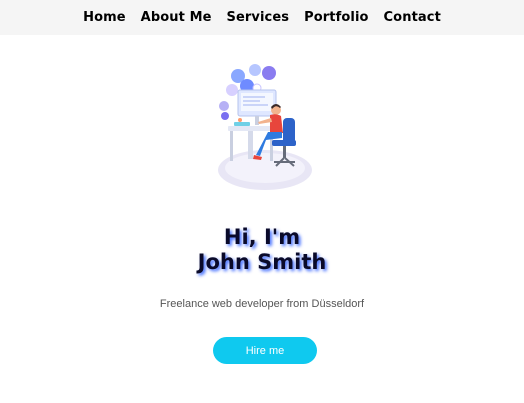  What do you see at coordinates (276, 124) in the screenshot?
I see `person-torso` at bounding box center [276, 124].